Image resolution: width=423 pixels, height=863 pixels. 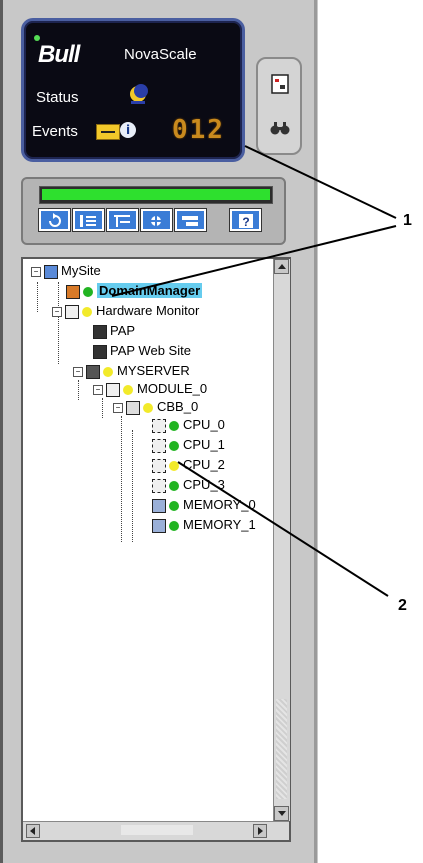 What do you see at coordinates (254, 261) in the screenshot?
I see `callout-line-1b` at bounding box center [254, 261].